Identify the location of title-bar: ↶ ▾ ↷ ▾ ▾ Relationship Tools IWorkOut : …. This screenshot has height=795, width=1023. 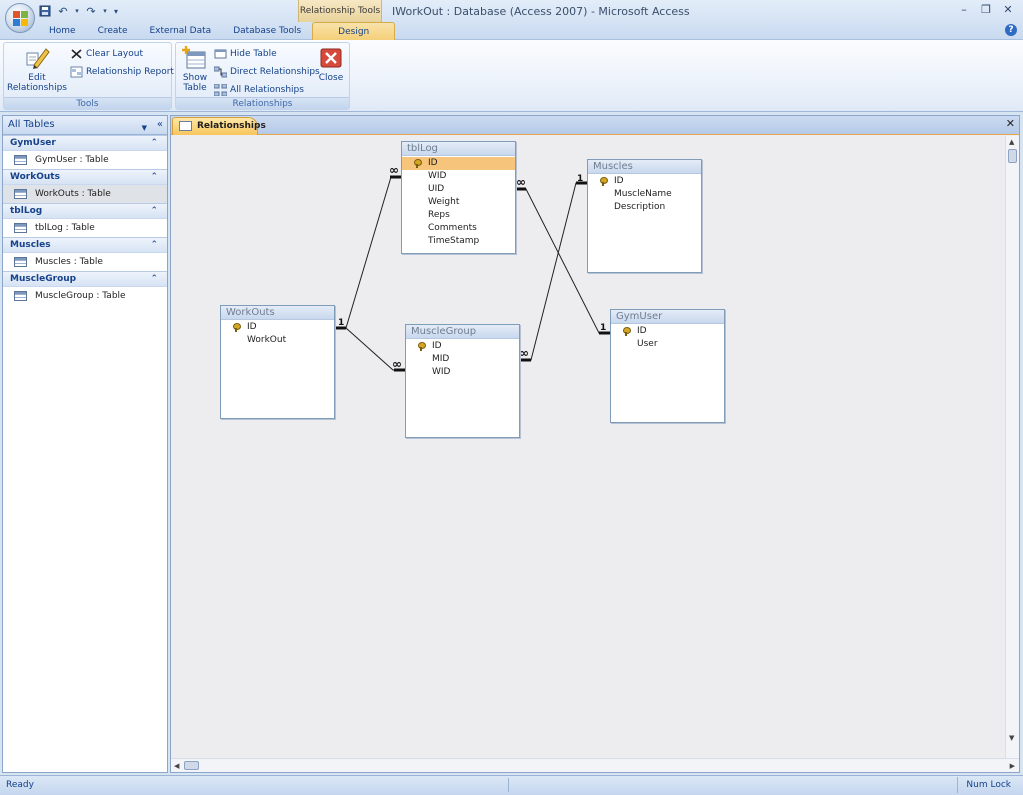
(511, 20).